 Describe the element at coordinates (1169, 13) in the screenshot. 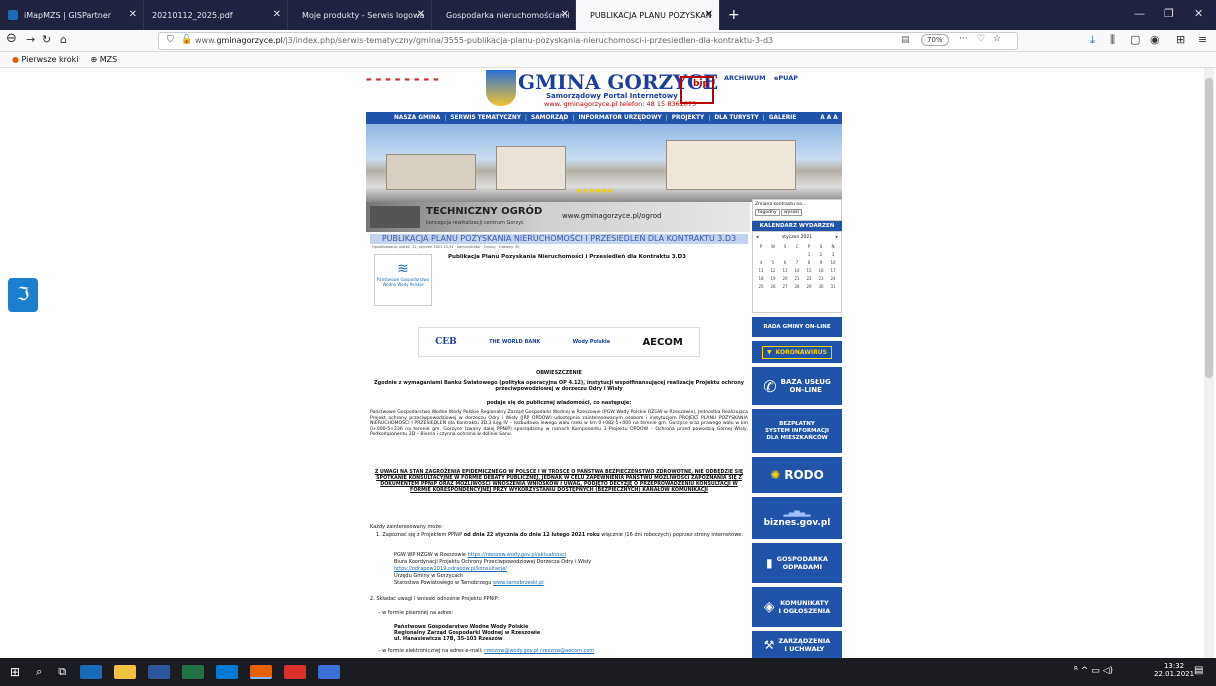

I see `maximize-icon: ❐` at that location.